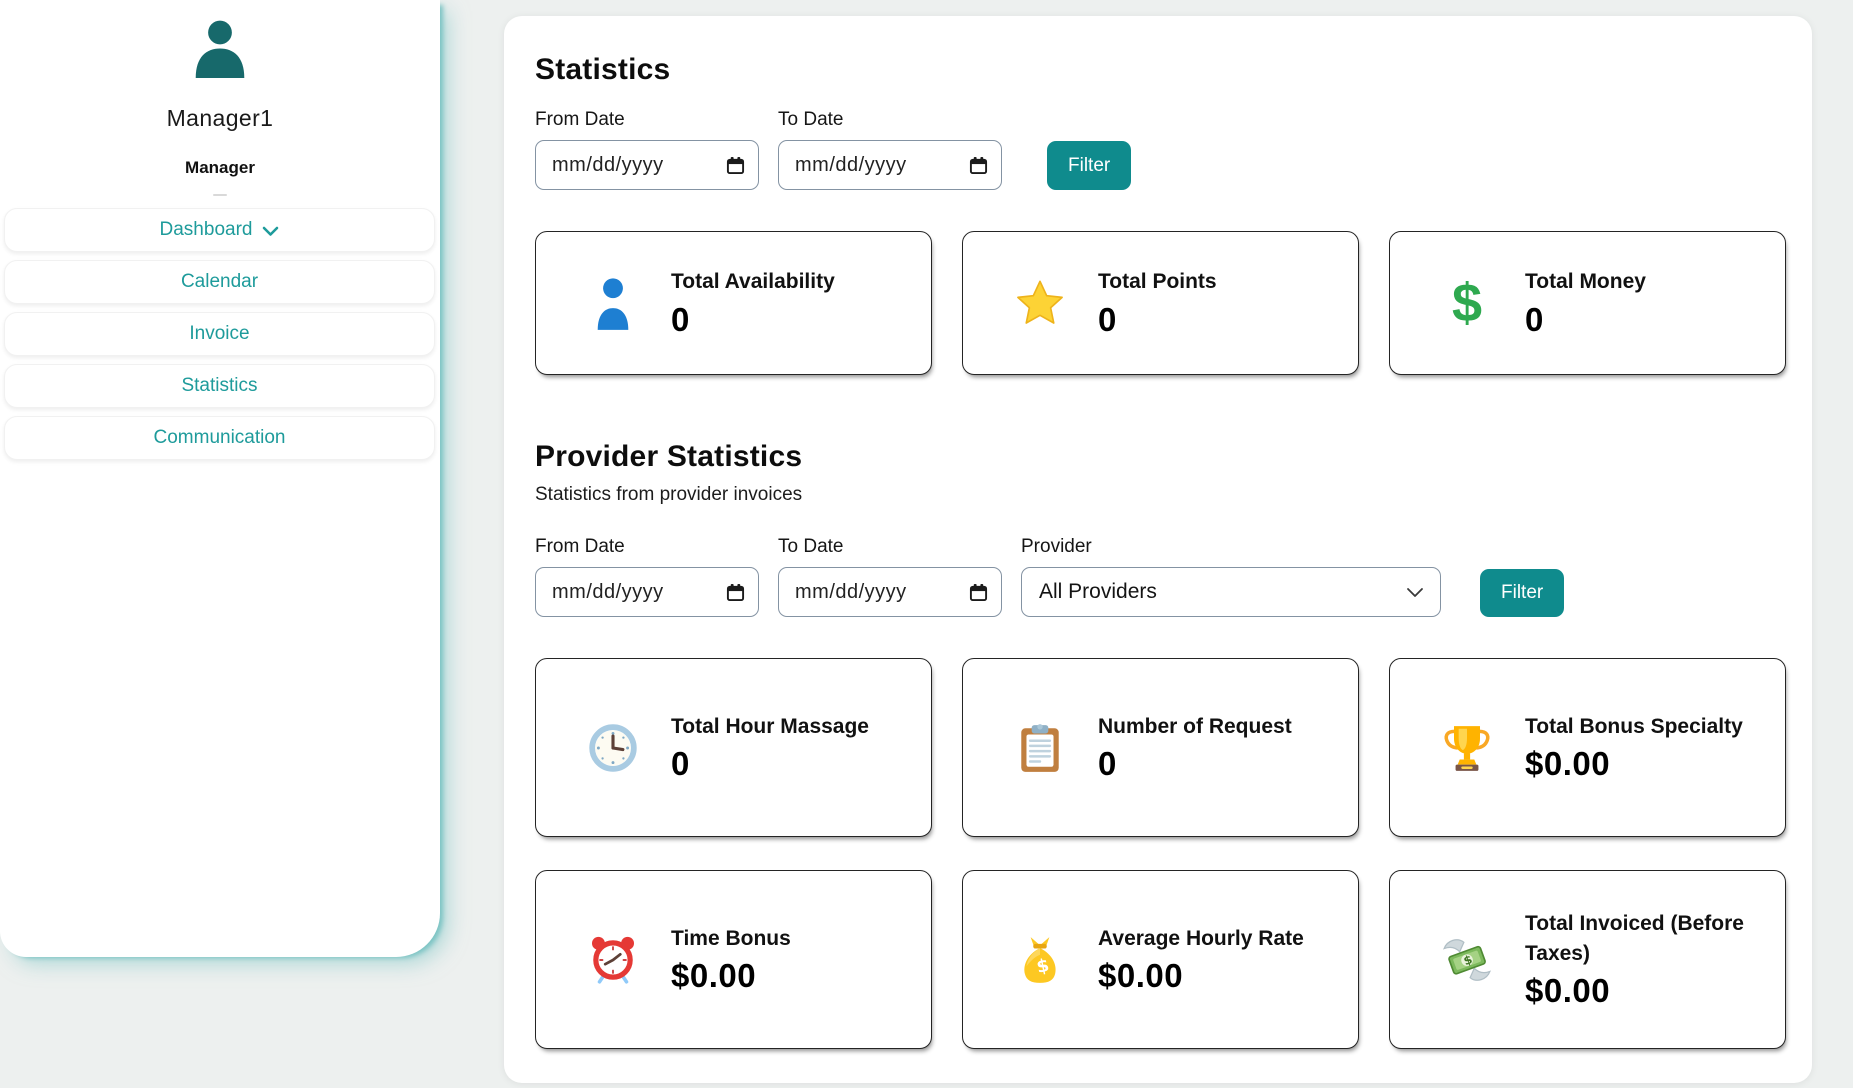 The image size is (1853, 1088). I want to click on stat-card-total-hour-massage: Total Hour Massage 0, so click(733, 747).